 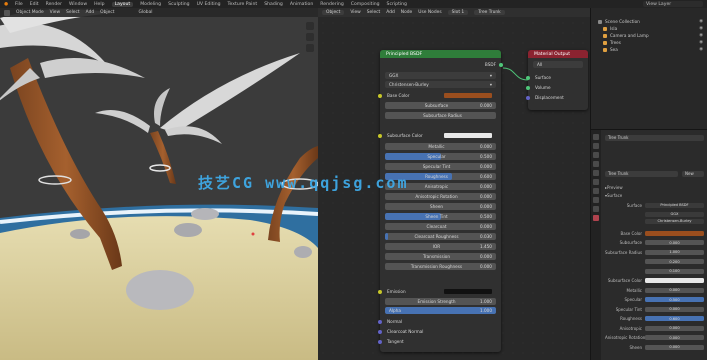 I want to click on property-row: Subsurface Radius 1.000, so click(x=654, y=252).